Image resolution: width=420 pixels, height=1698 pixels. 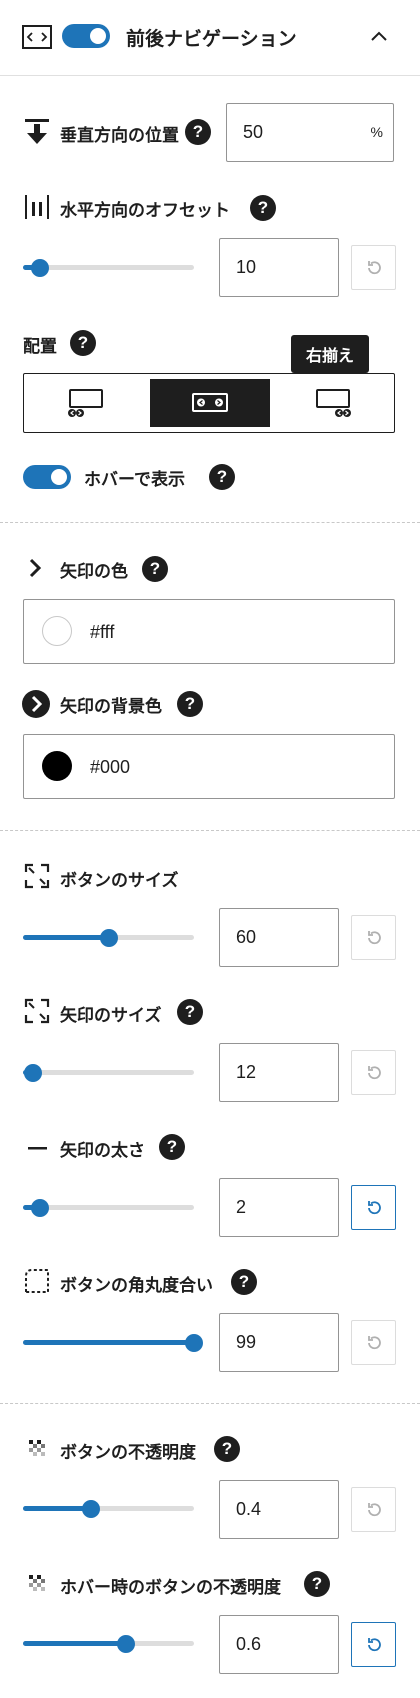 I want to click on horizontal-offset-input: 10, so click(x=279, y=267).